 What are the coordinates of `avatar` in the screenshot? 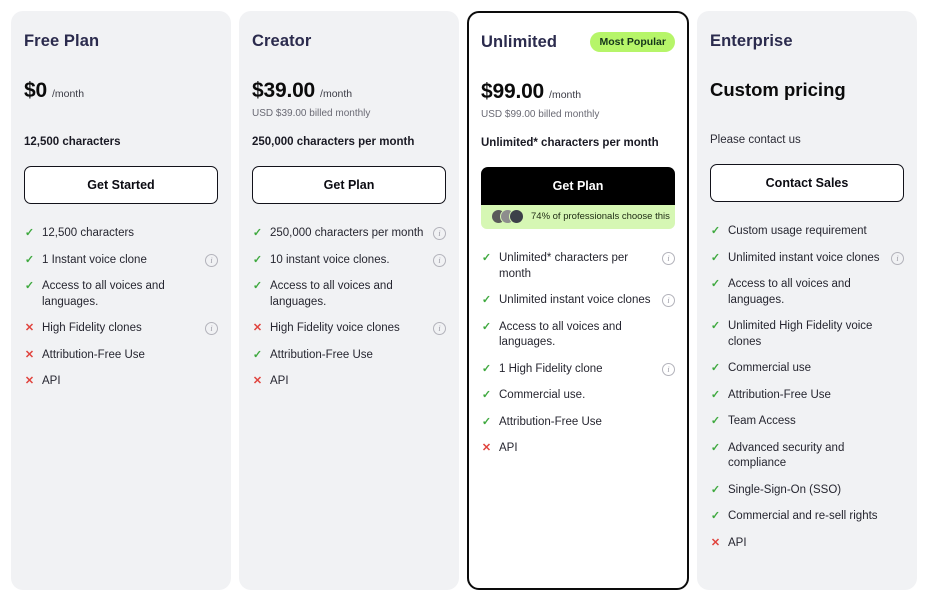 It's located at (516, 216).